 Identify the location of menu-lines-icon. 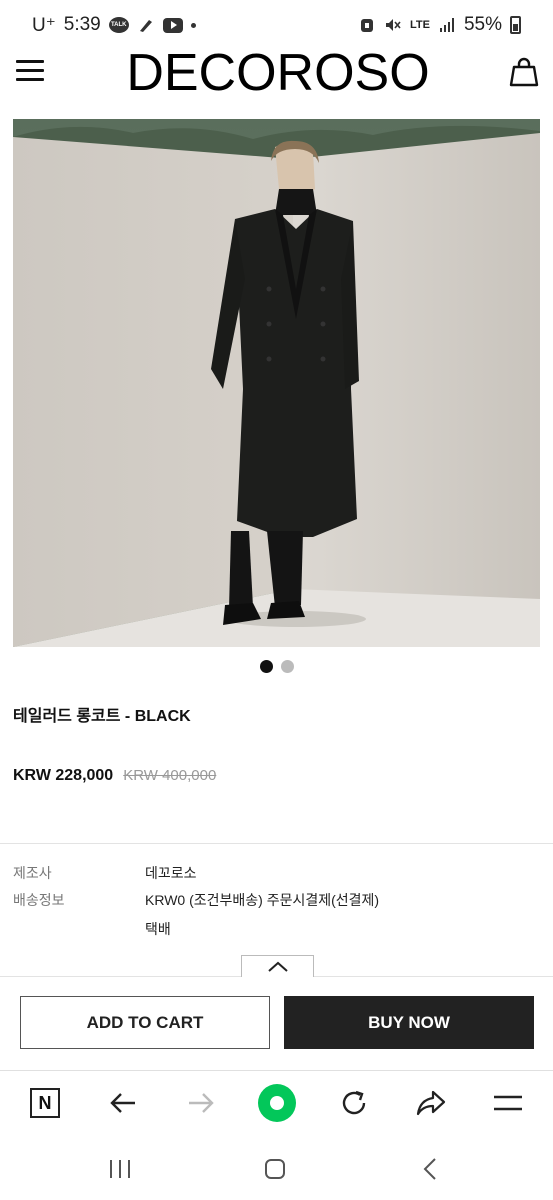
(508, 1103).